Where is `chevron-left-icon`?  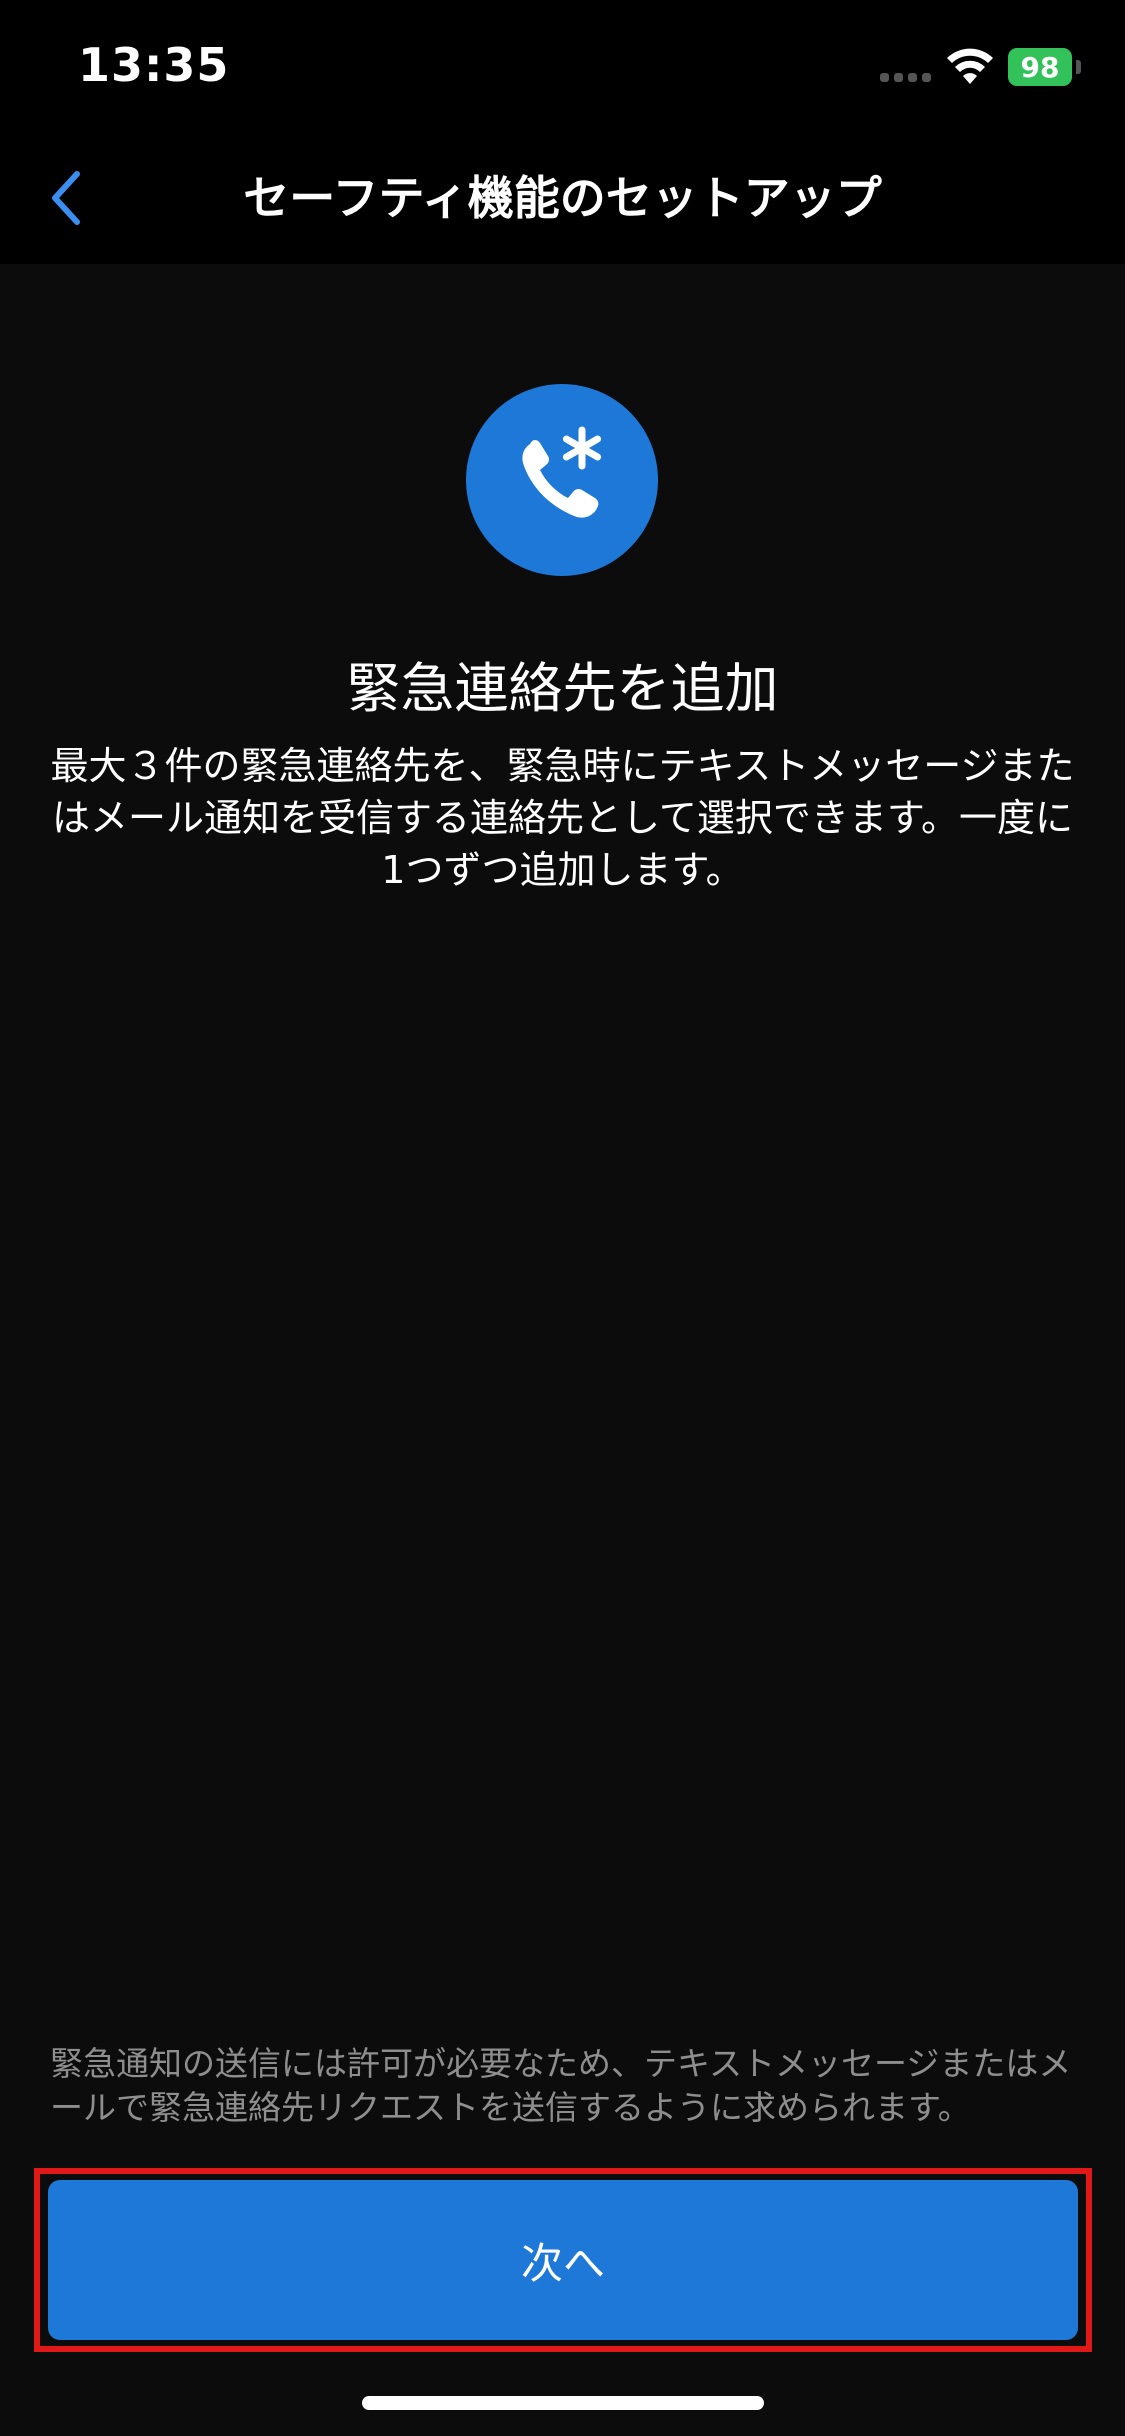
chevron-left-icon is located at coordinates (66, 198).